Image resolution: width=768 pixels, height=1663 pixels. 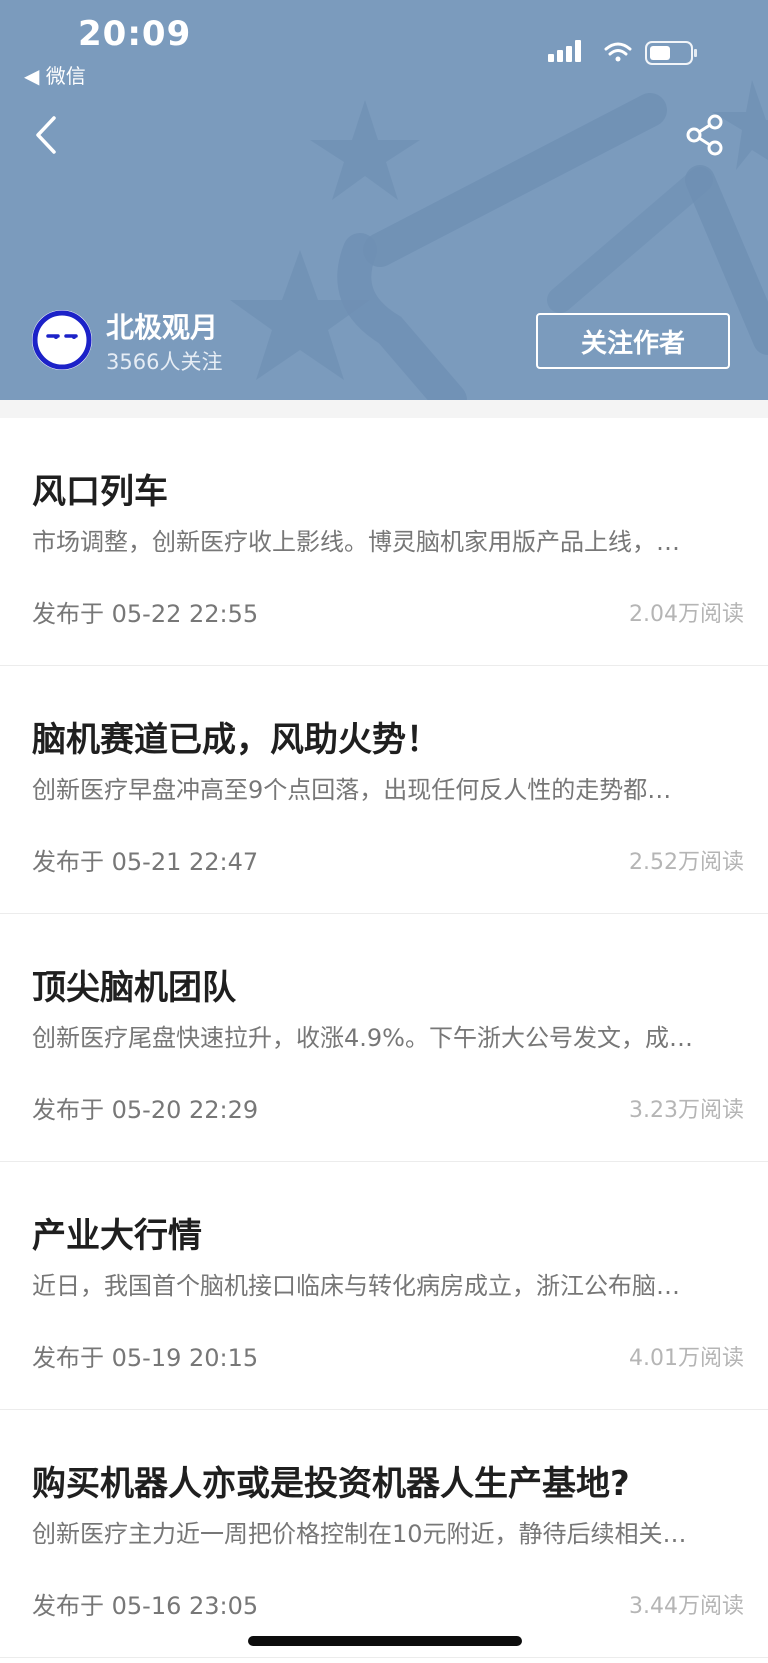 What do you see at coordinates (62, 340) in the screenshot?
I see `author-avatar` at bounding box center [62, 340].